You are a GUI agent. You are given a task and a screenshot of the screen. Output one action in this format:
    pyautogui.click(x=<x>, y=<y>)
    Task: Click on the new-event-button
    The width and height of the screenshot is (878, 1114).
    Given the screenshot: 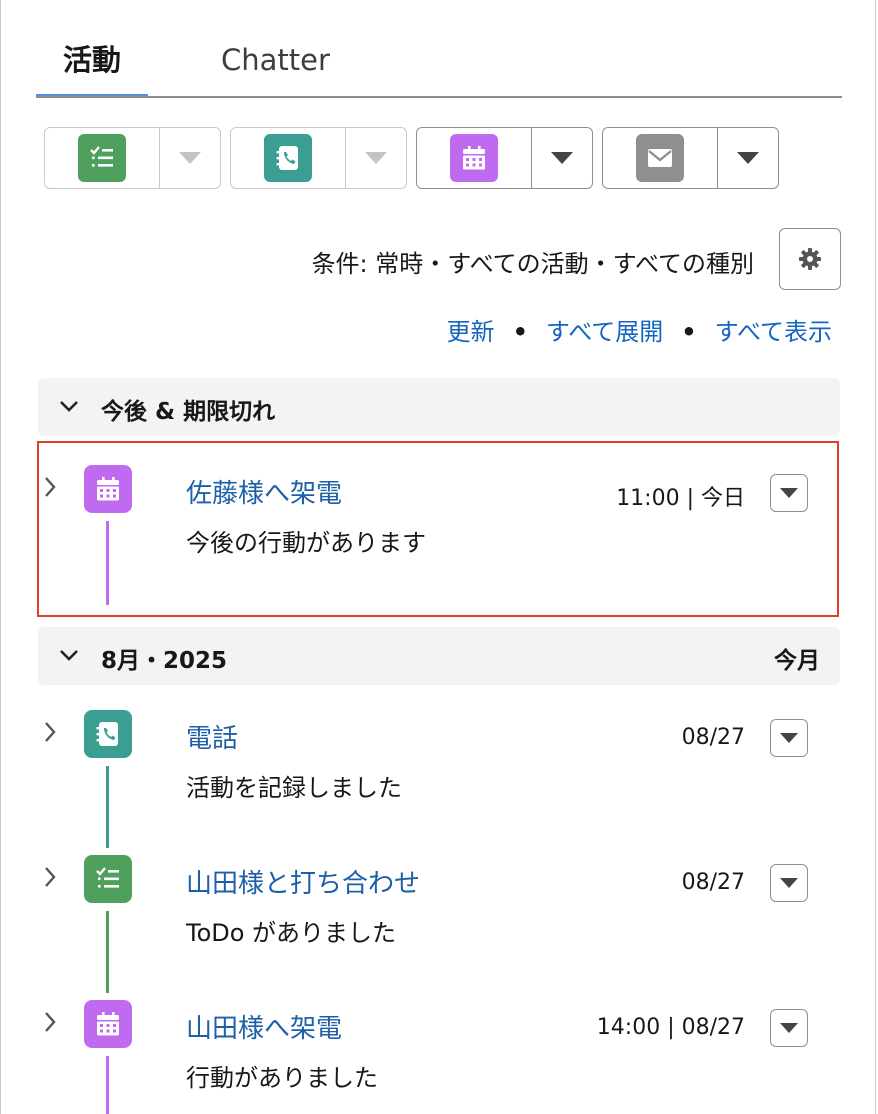 What is the action you would take?
    pyautogui.click(x=474, y=158)
    